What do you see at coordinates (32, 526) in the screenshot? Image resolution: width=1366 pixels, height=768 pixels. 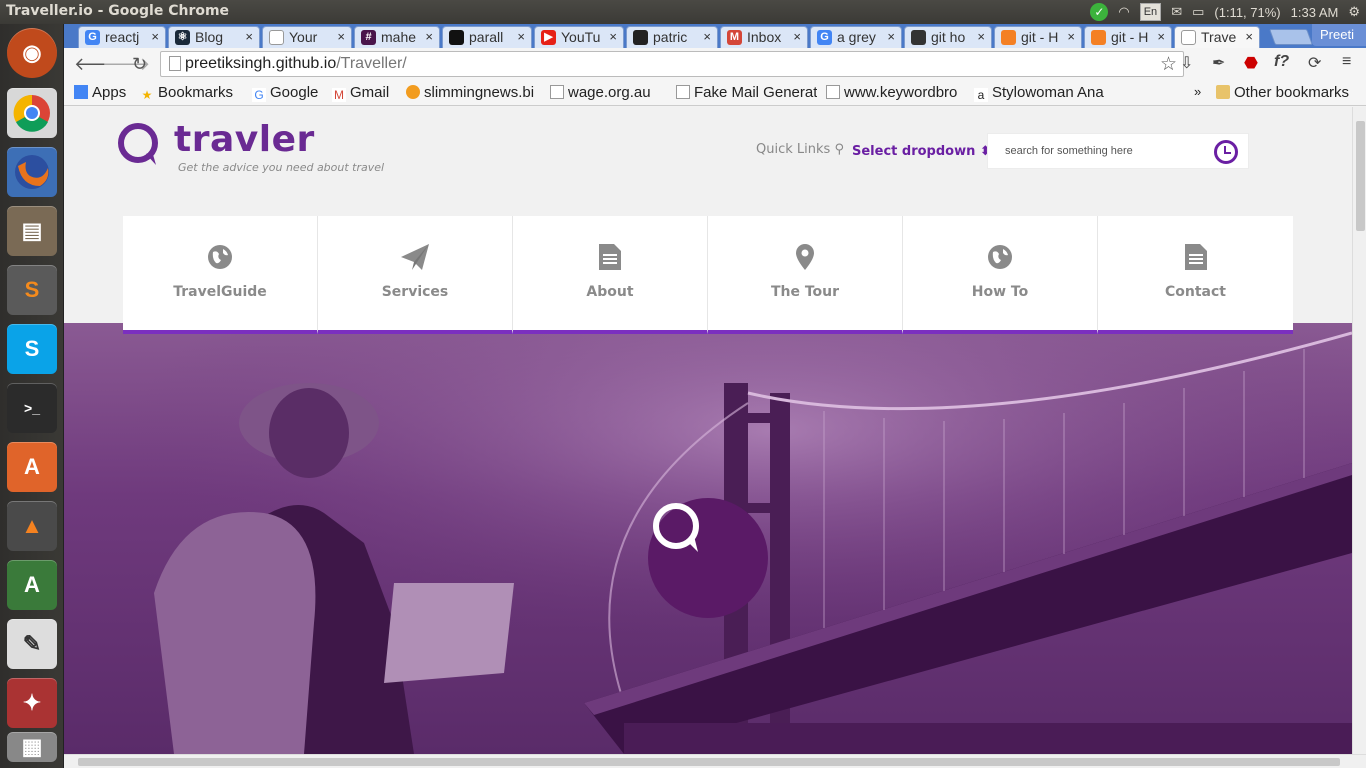 I see `vlc-launcher-icon: ▲` at bounding box center [32, 526].